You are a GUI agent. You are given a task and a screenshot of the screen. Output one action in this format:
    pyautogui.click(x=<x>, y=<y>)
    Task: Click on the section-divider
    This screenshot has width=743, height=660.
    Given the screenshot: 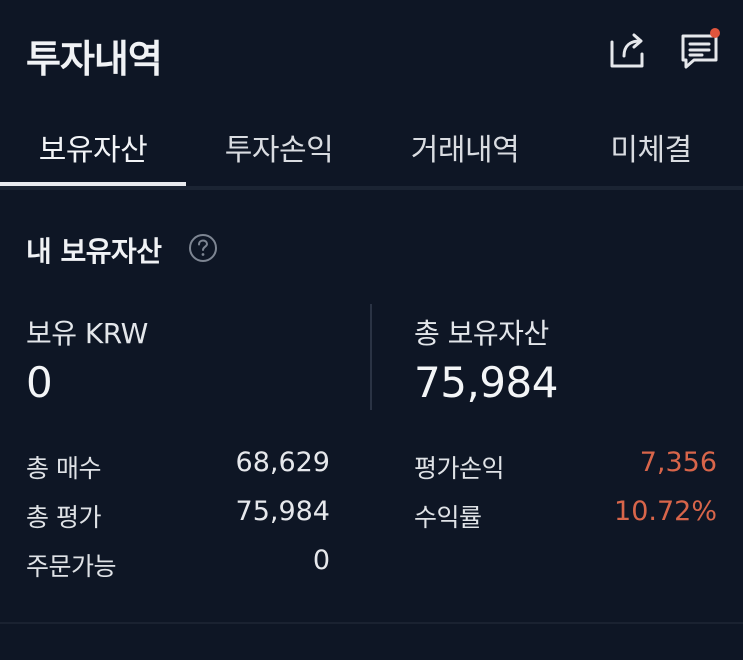 What is the action you would take?
    pyautogui.click(x=371, y=623)
    